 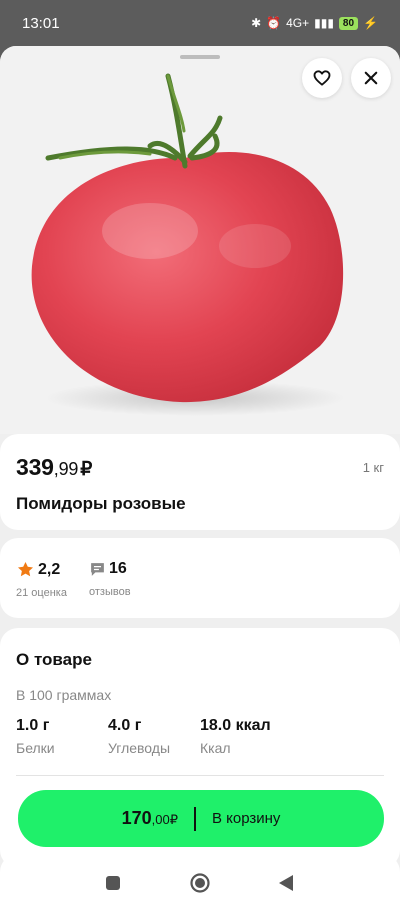 I want to click on cart-separator, so click(x=194, y=818).